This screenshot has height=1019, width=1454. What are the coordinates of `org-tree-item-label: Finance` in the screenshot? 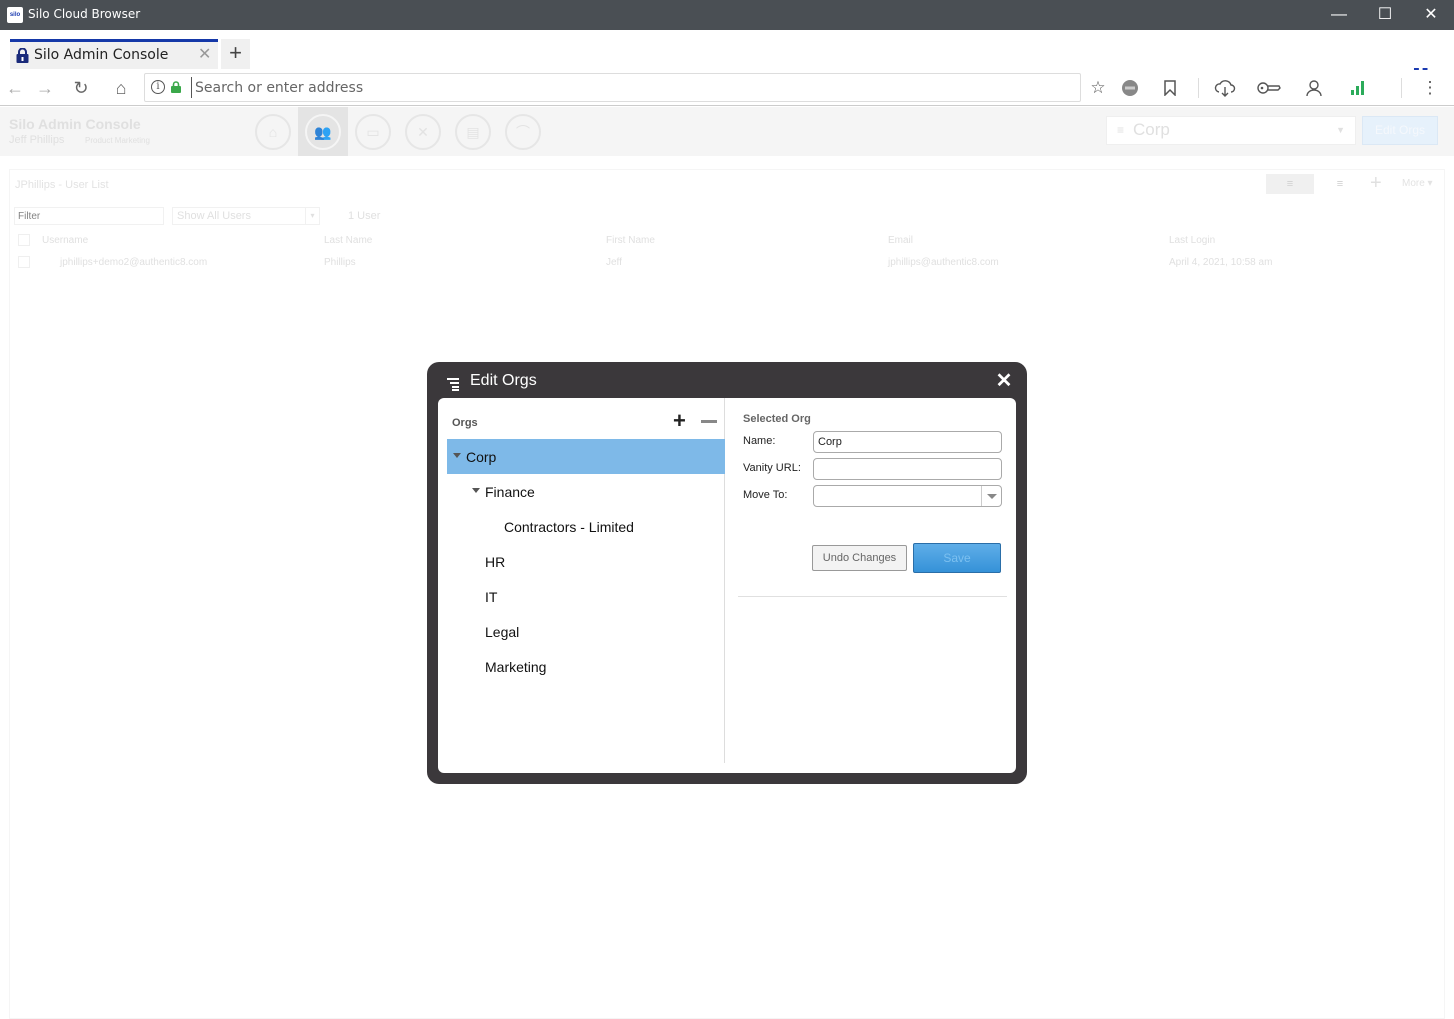 It's located at (510, 492).